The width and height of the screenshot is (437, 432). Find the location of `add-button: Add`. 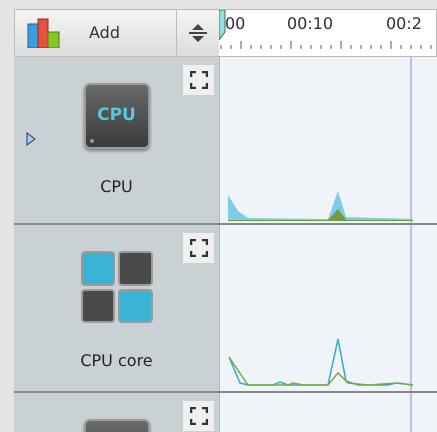

add-button: Add is located at coordinates (96, 33).